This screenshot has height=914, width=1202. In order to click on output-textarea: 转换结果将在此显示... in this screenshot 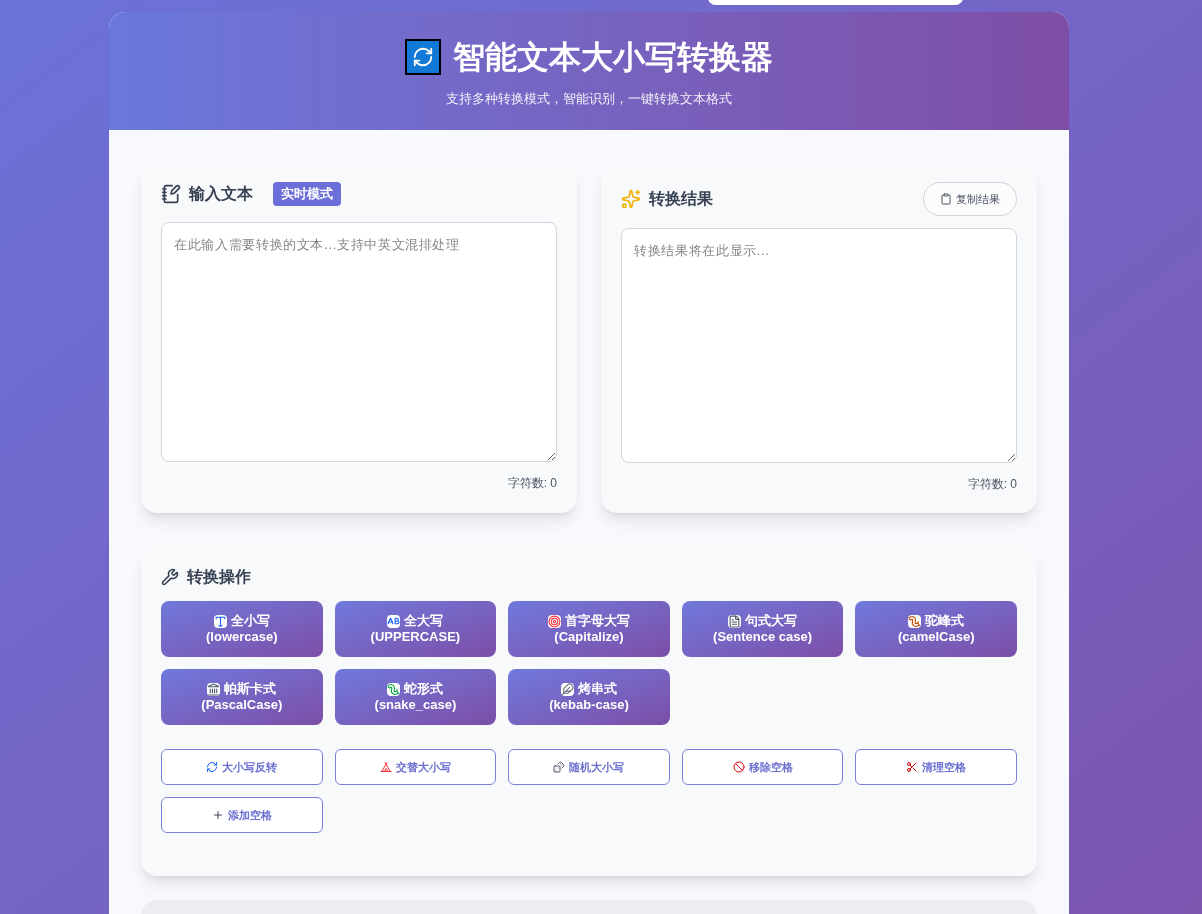, I will do `click(819, 345)`.